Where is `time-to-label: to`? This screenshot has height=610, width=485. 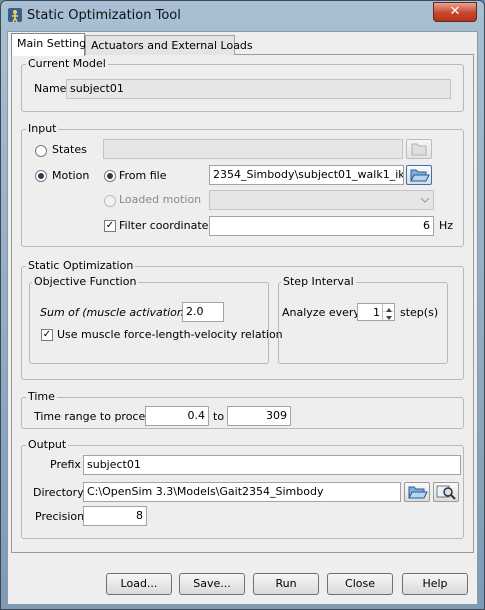 time-to-label: to is located at coordinates (219, 416).